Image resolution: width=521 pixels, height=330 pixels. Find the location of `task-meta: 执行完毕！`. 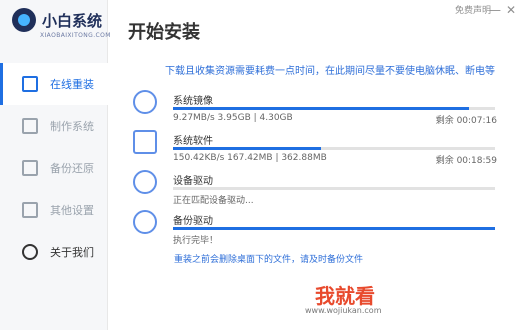

task-meta: 执行完毕！ is located at coordinates (196, 241).